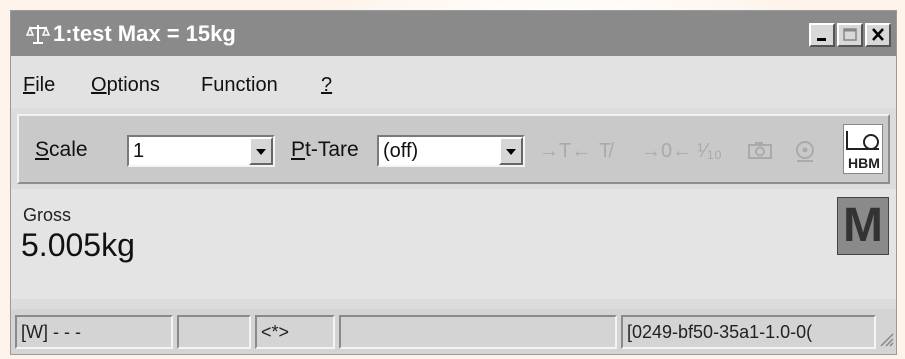 Image resolution: width=905 pixels, height=359 pixels. I want to click on scale-label: Scale, so click(61, 150).